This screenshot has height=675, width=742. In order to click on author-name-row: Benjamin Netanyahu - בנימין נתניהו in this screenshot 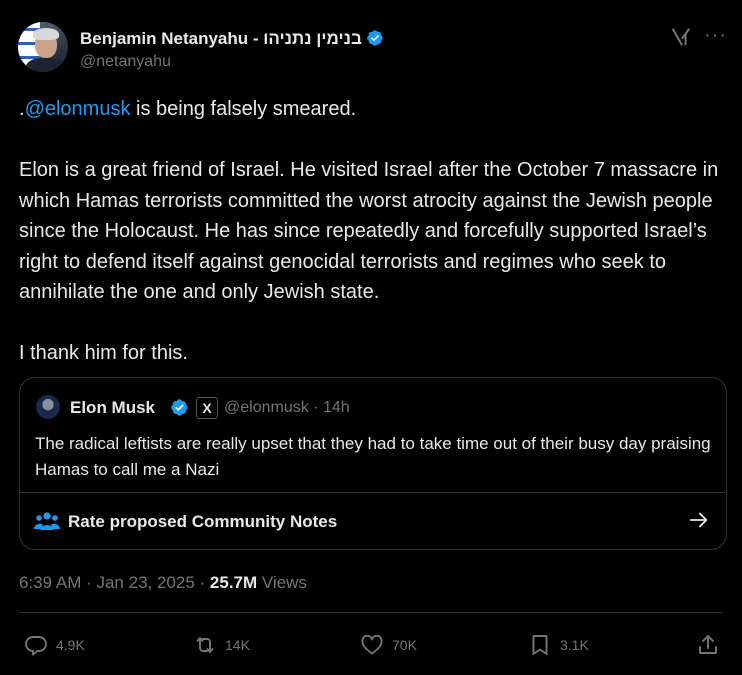, I will do `click(232, 39)`.